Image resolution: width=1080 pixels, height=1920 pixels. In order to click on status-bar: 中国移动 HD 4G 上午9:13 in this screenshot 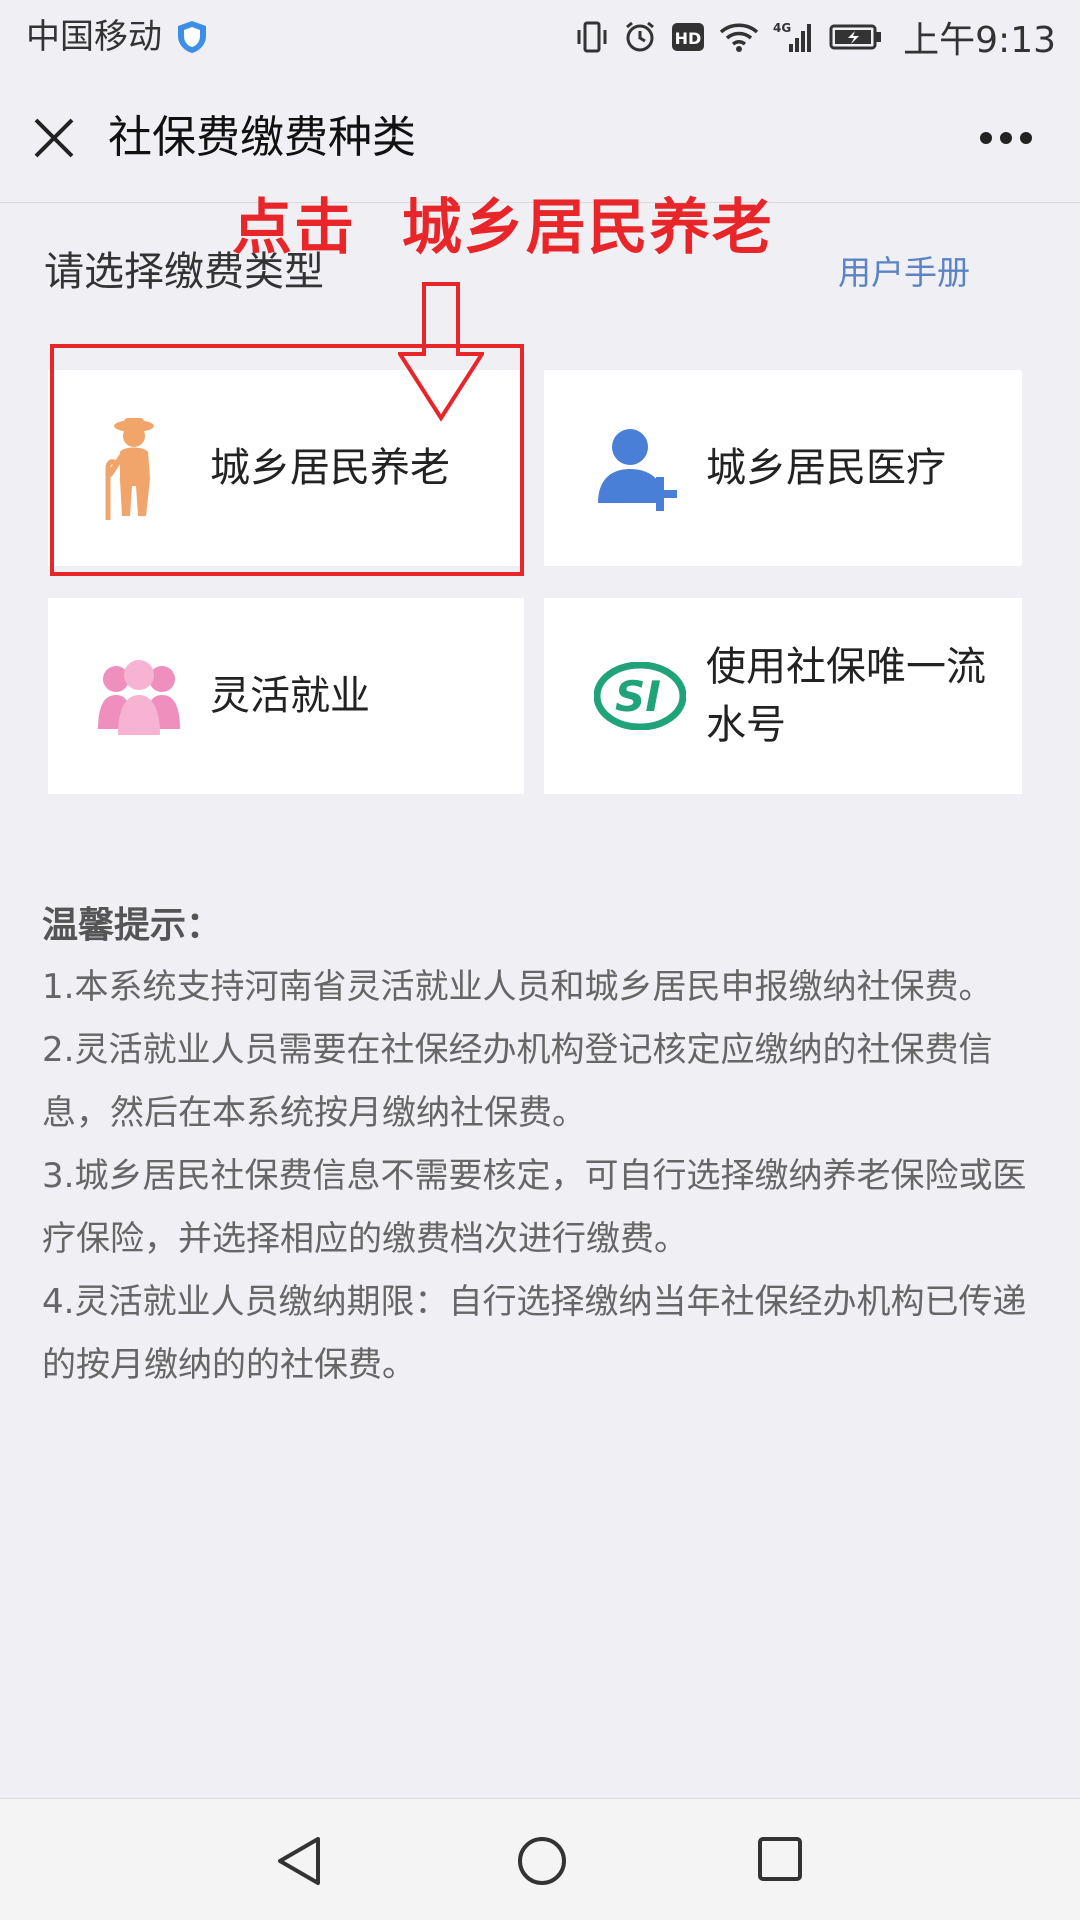, I will do `click(540, 37)`.